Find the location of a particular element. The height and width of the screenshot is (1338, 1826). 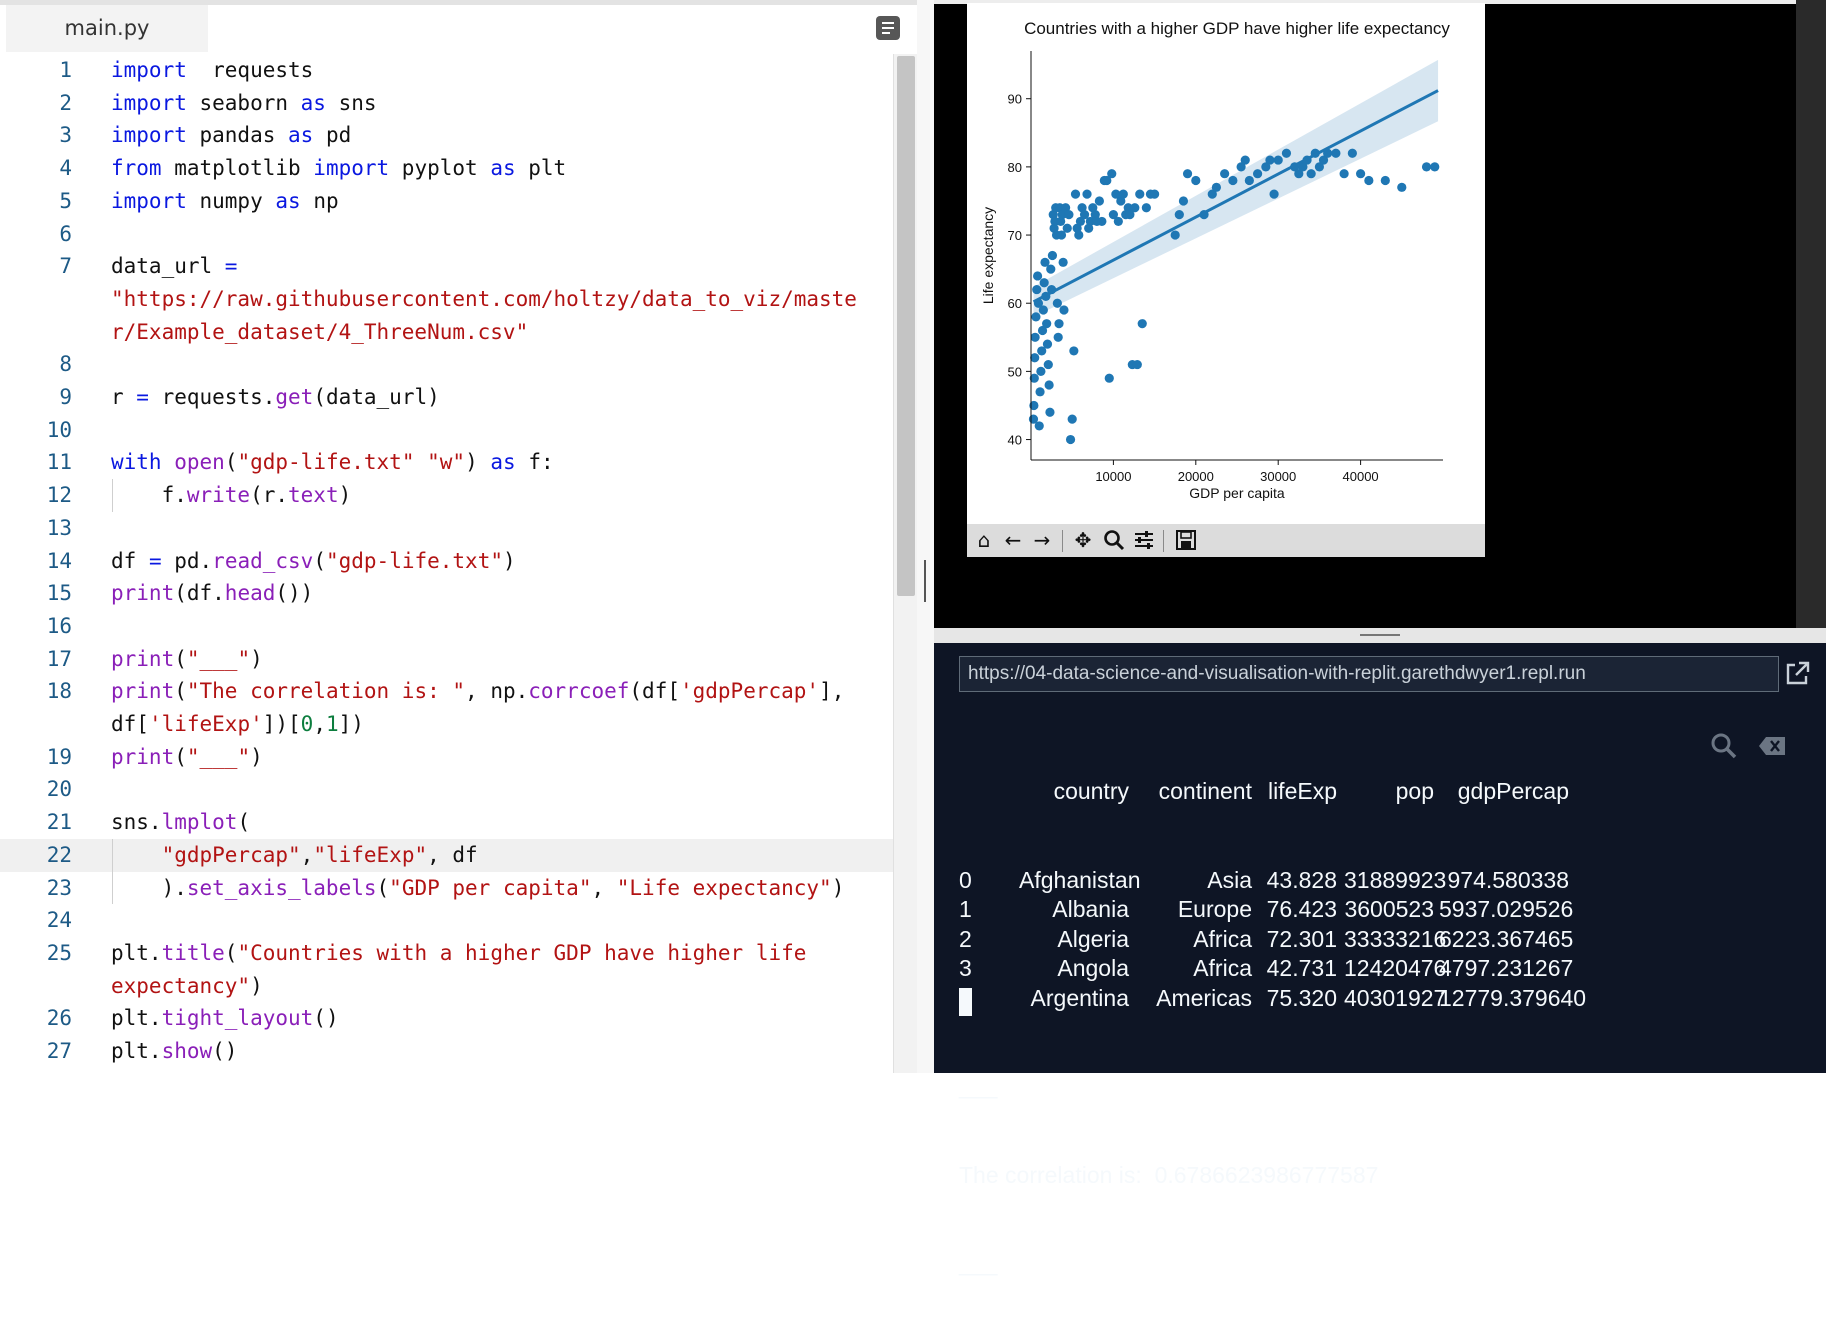

code-token: plt. is located at coordinates (136, 952).